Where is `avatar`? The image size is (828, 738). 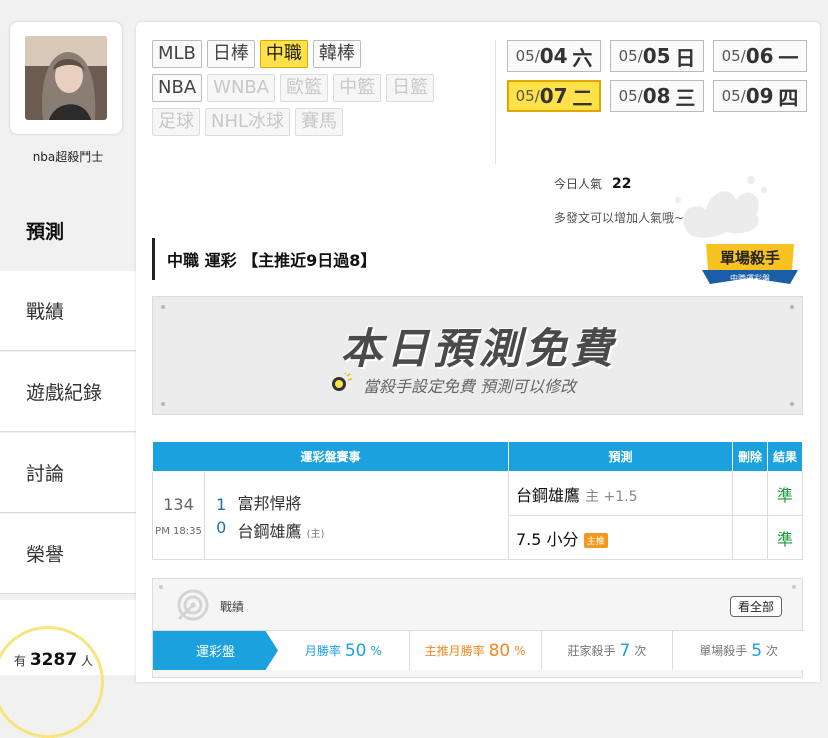 avatar is located at coordinates (66, 78).